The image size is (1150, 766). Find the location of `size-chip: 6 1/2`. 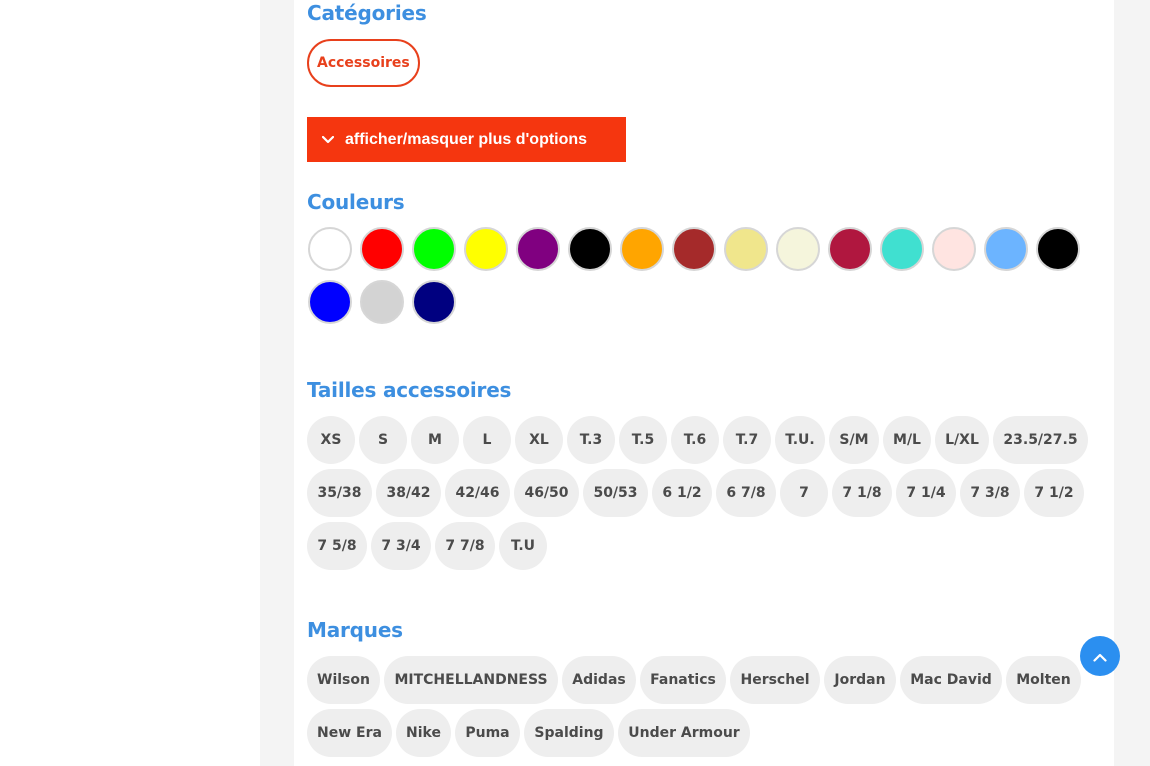

size-chip: 6 1/2 is located at coordinates (682, 493).